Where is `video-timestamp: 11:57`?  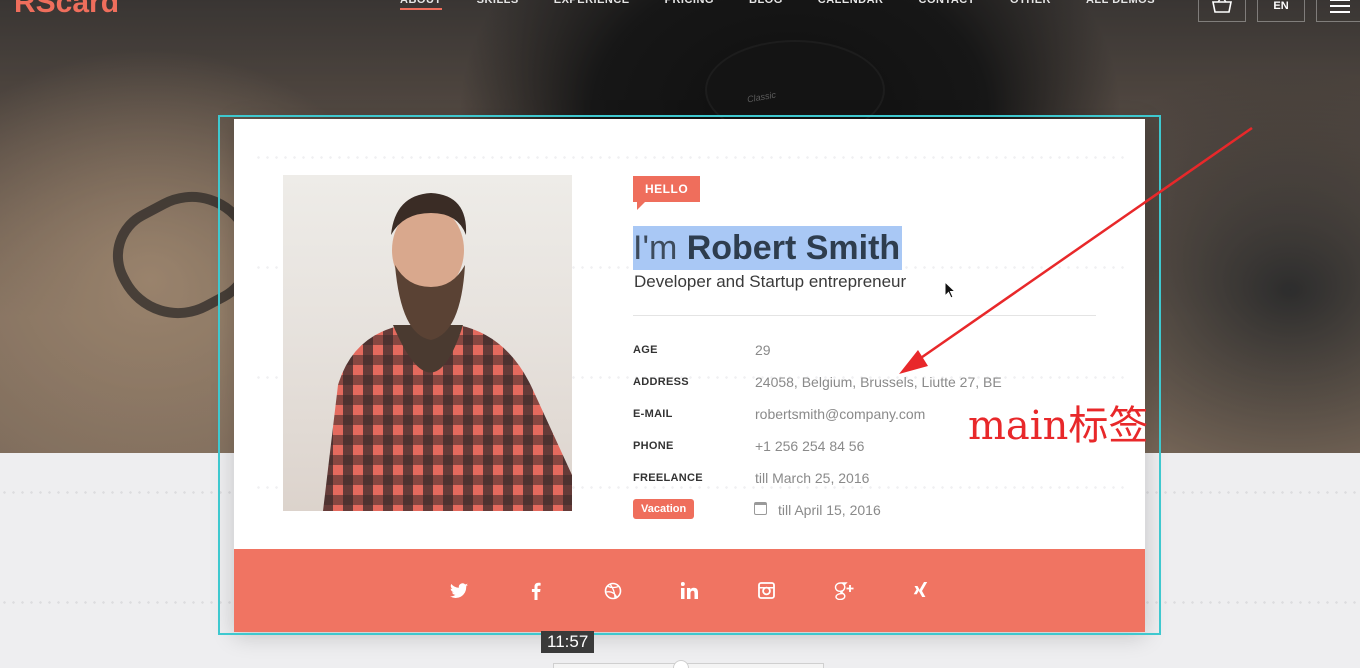 video-timestamp: 11:57 is located at coordinates (568, 642).